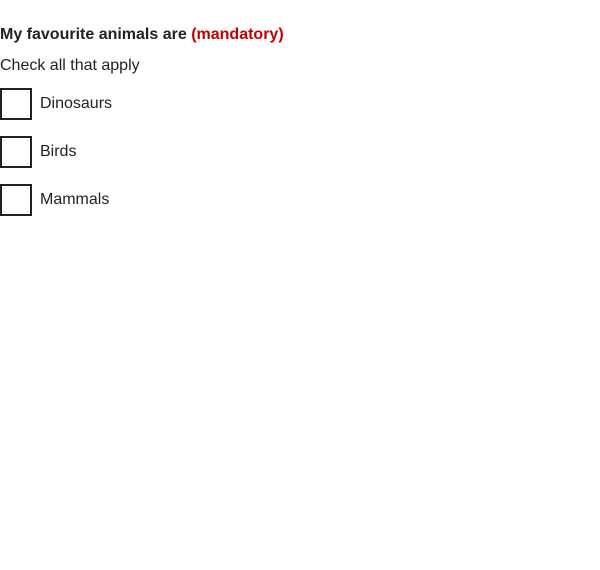 The image size is (600, 570). Describe the element at coordinates (300, 200) in the screenshot. I see `option-mammals: Mammals` at that location.